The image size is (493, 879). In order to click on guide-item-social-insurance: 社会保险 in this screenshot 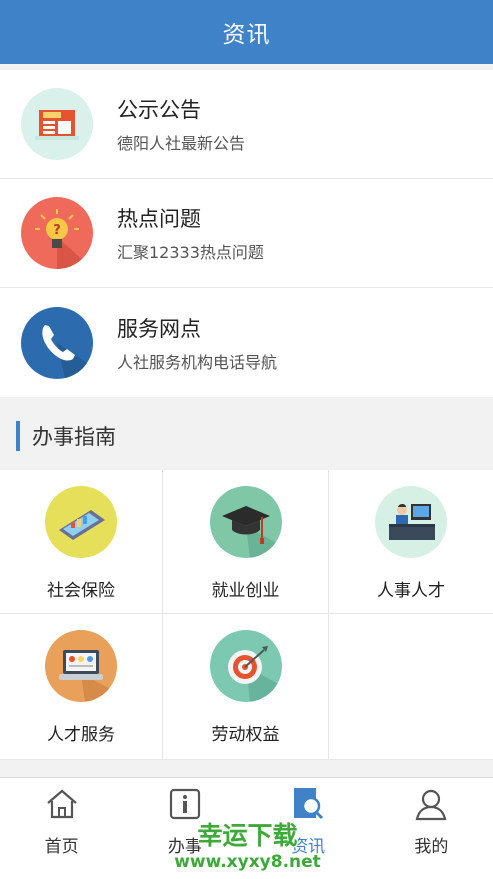, I will do `click(81, 542)`.